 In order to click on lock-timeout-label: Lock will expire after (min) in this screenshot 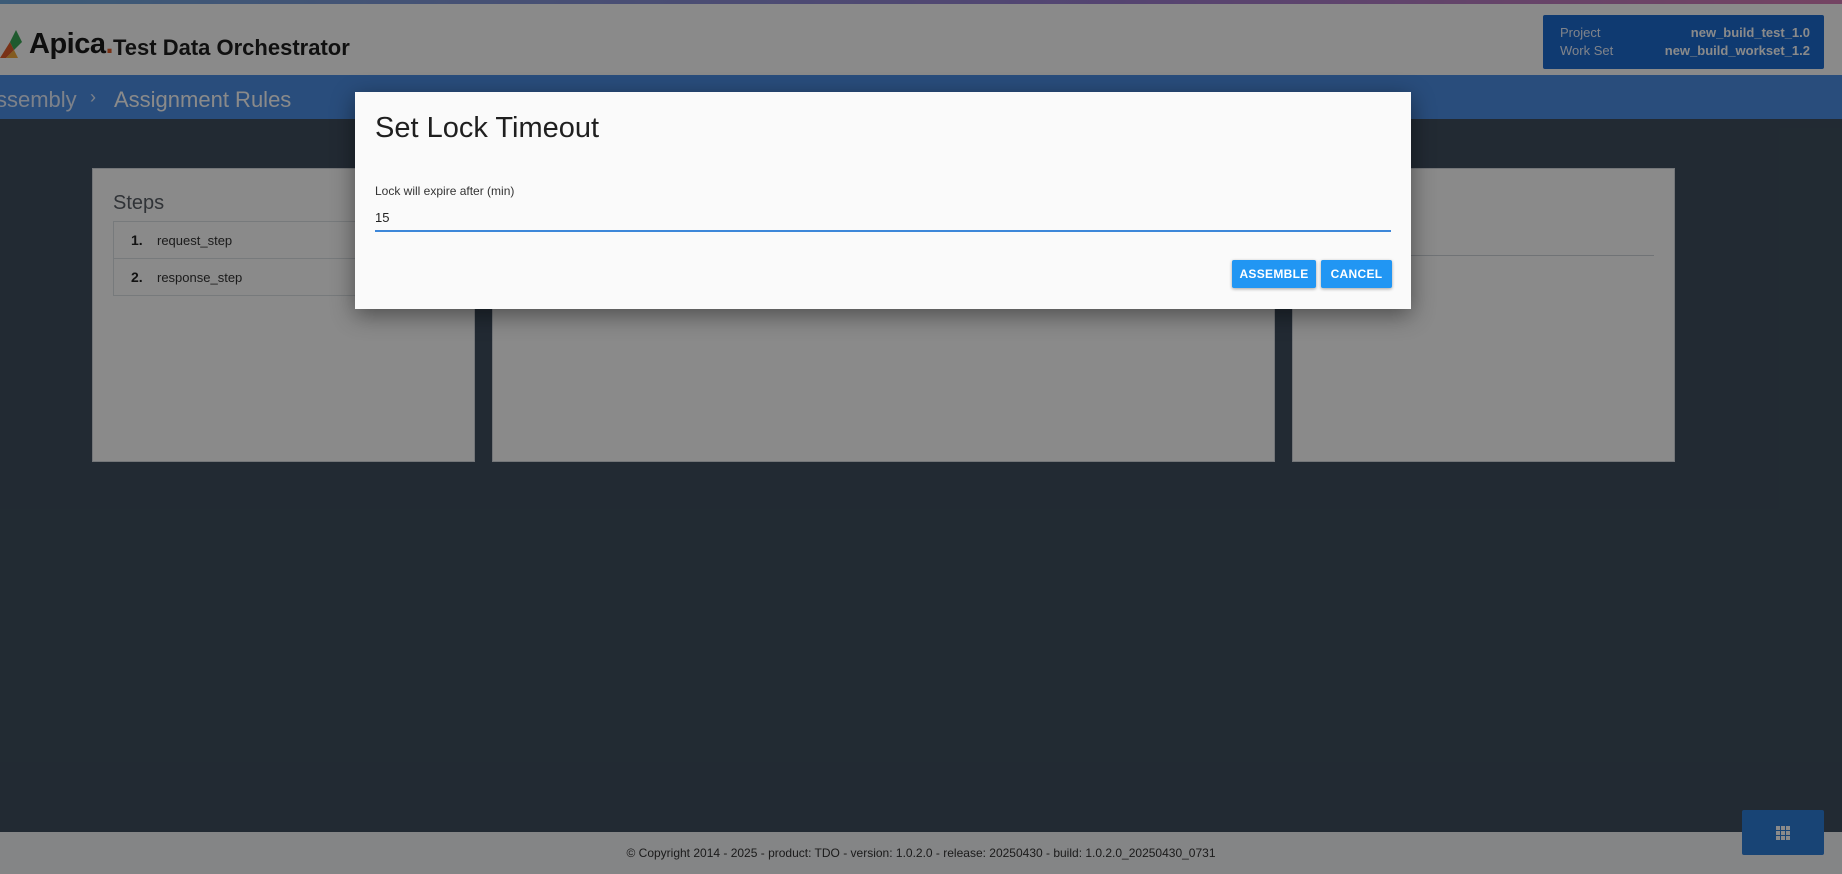, I will do `click(445, 191)`.